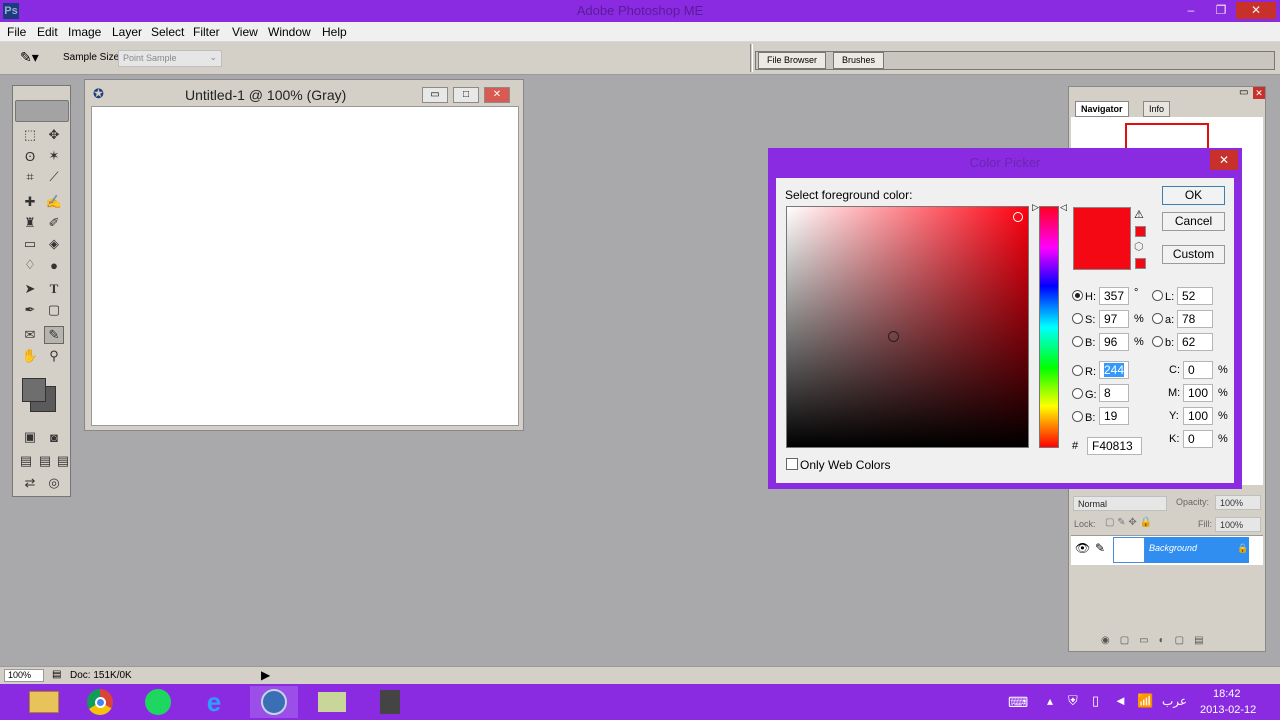 This screenshot has height=720, width=1280. I want to click on adobe-online-icon, so click(42, 111).